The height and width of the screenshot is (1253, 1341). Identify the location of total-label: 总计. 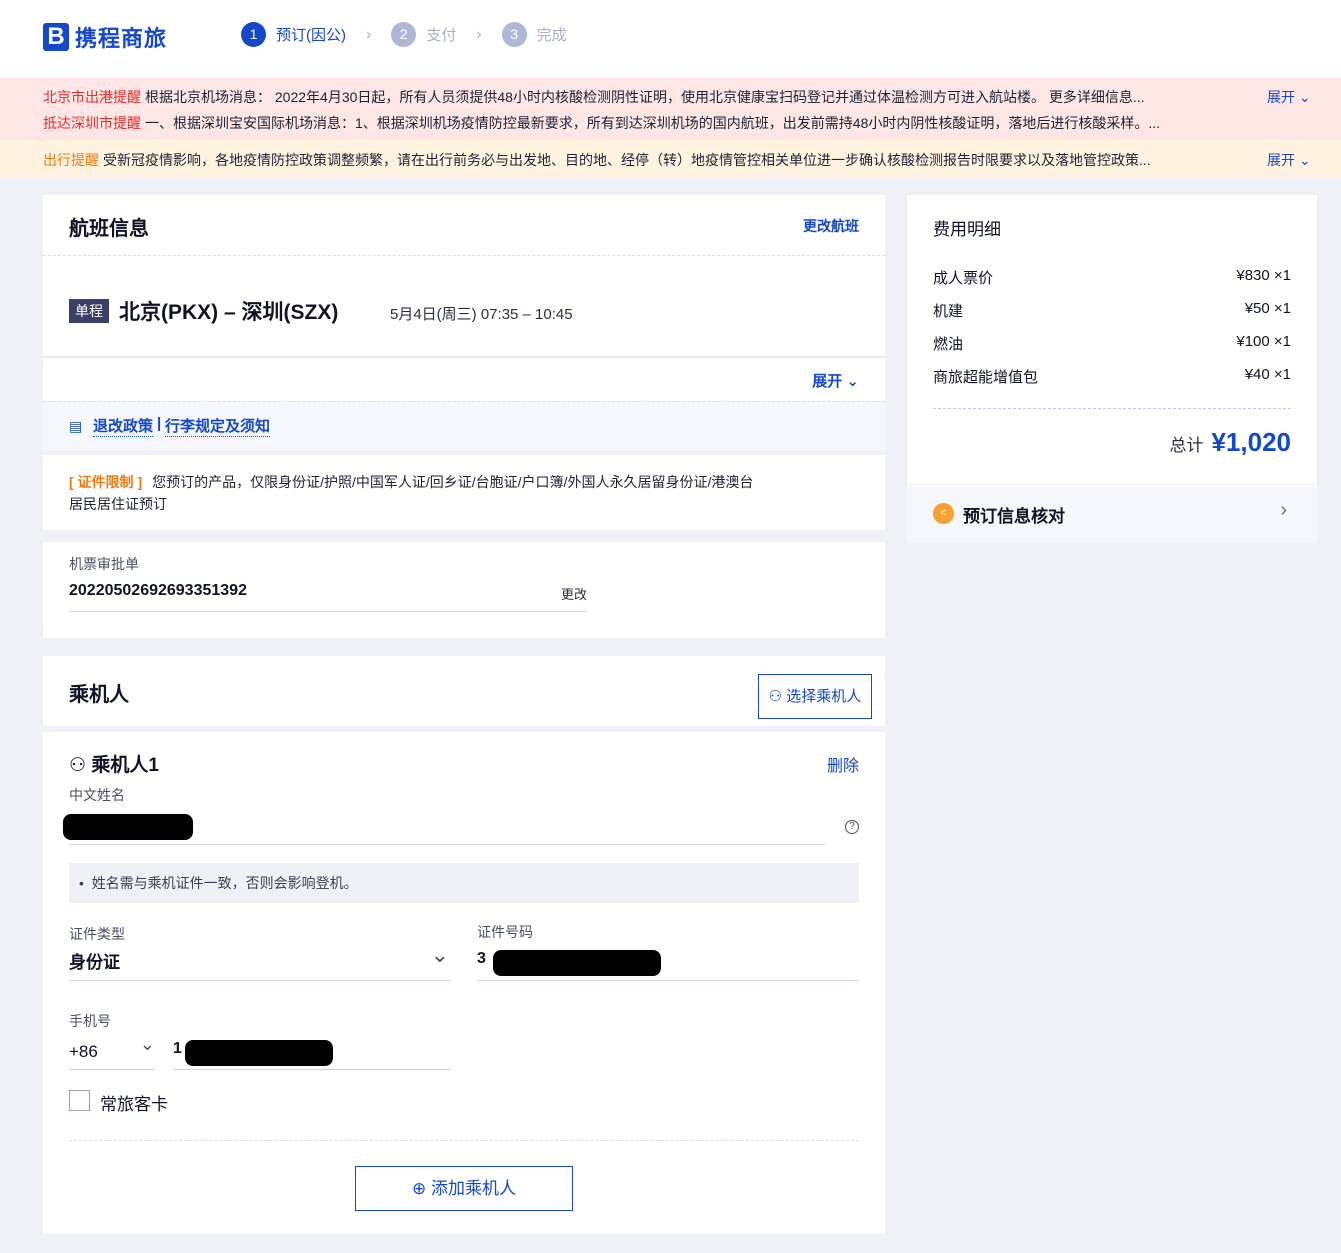
(1186, 445).